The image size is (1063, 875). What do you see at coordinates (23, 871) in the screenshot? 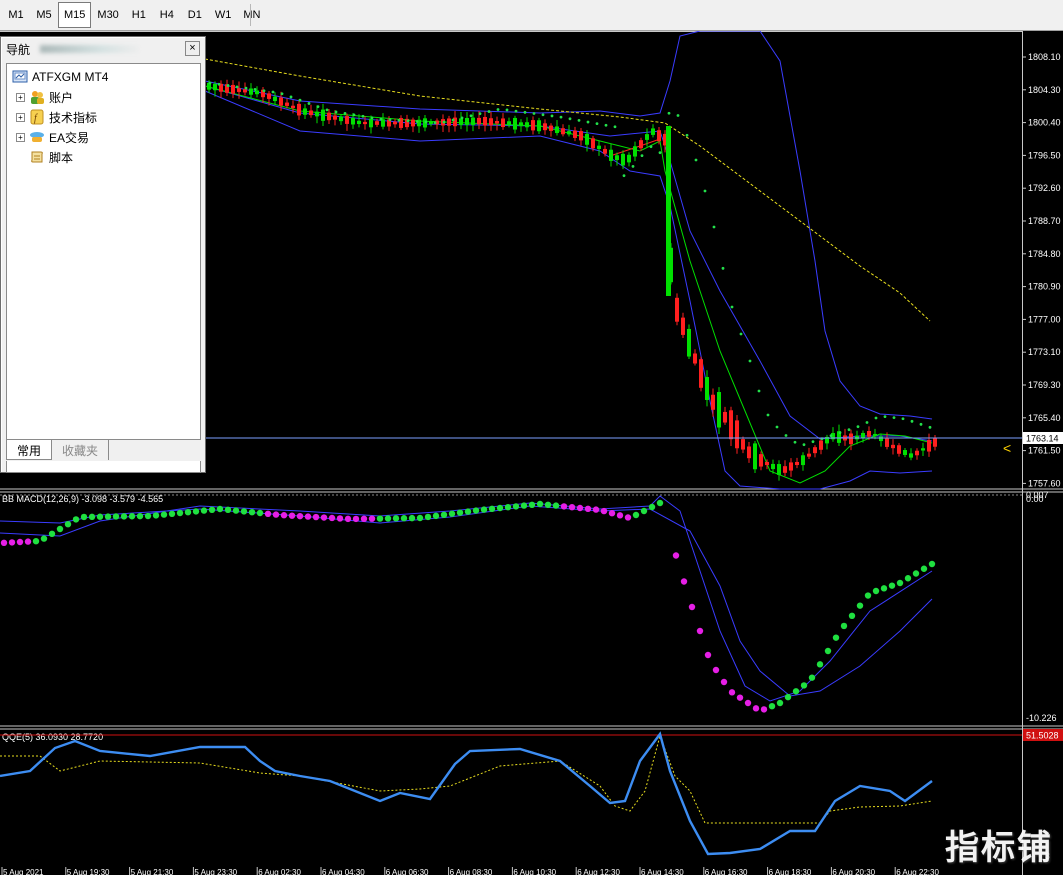
I see `time-label: 5 Aug 2021` at bounding box center [23, 871].